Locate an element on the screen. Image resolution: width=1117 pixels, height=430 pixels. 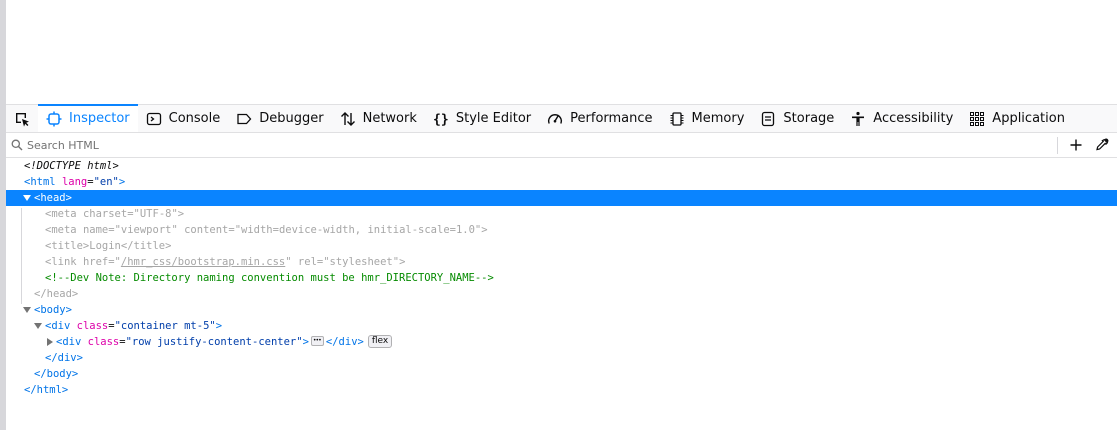
head-node: <head> is located at coordinates (53, 198).